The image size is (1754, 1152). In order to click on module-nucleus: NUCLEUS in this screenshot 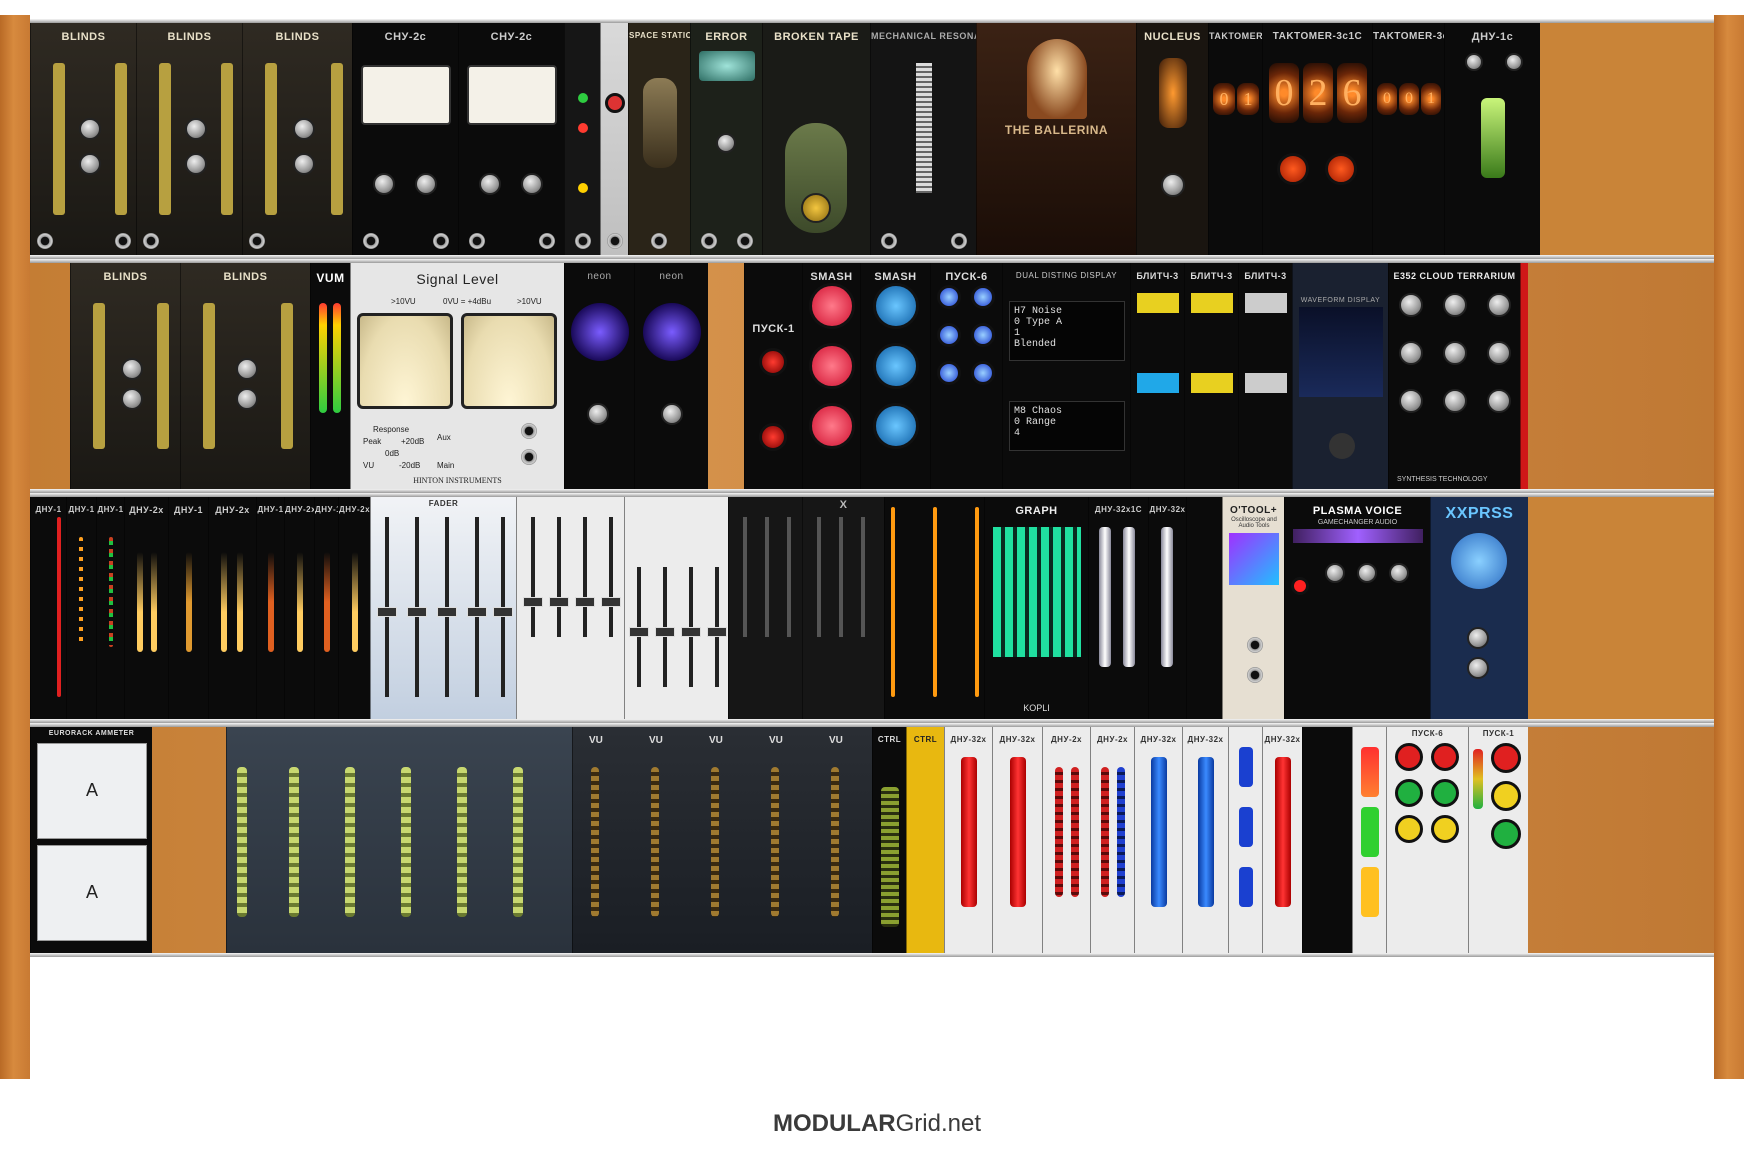, I will do `click(1172, 139)`.